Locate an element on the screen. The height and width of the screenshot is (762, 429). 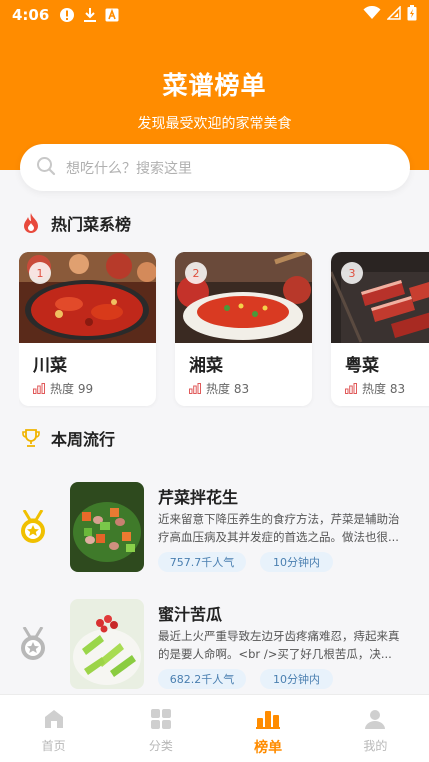
rank-badge: 1 is located at coordinates (40, 273).